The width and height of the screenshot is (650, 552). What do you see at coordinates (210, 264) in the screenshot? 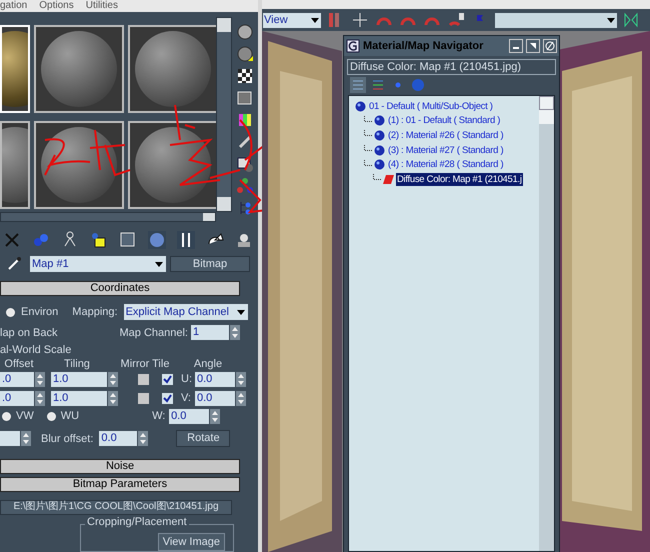
I see `map-type-button: Bitmap` at bounding box center [210, 264].